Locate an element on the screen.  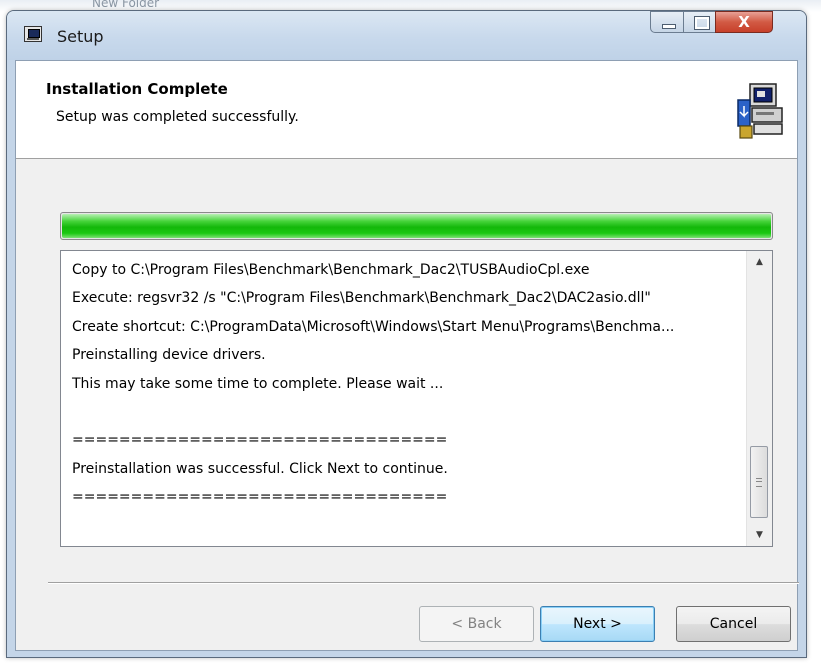
scroll-thumb is located at coordinates (759, 482).